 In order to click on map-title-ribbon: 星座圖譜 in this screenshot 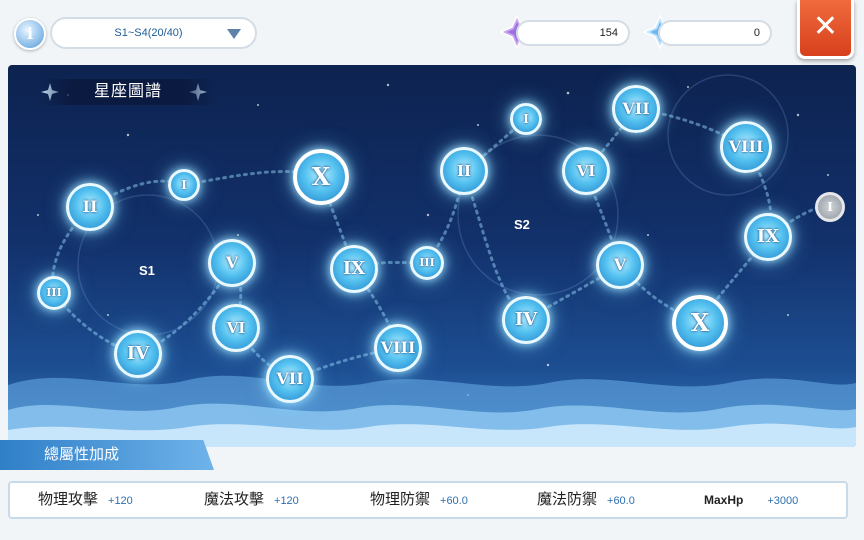, I will do `click(128, 92)`.